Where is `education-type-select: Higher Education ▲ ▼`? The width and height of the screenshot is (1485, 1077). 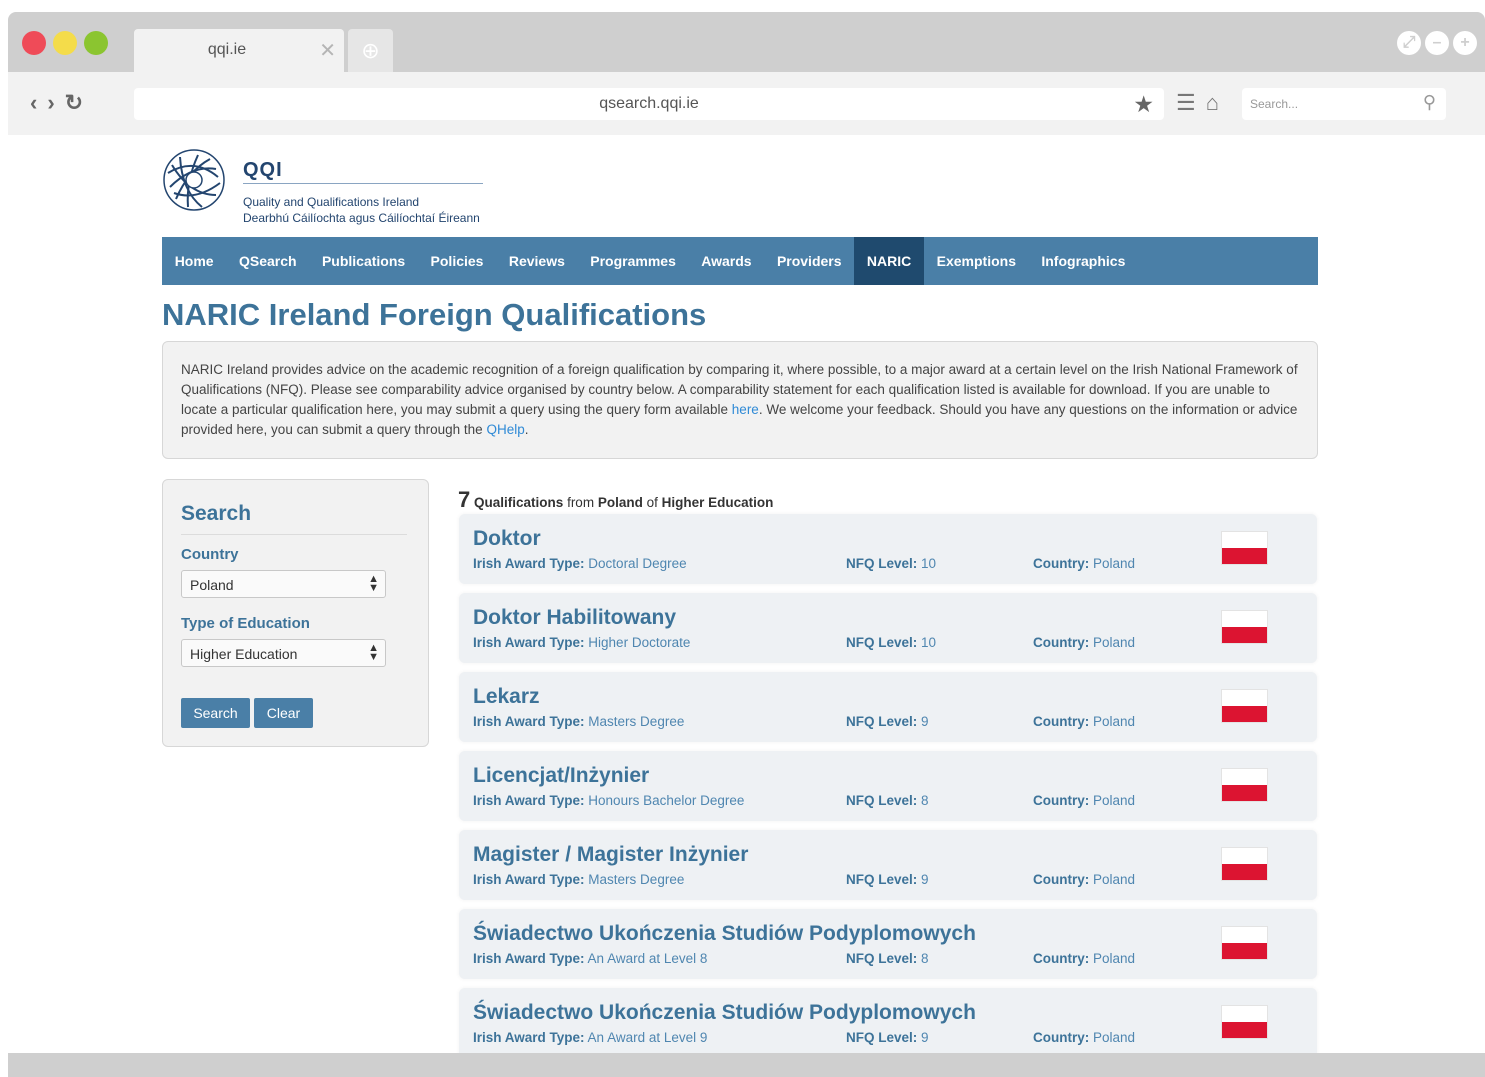
education-type-select: Higher Education ▲ ▼ is located at coordinates (283, 653).